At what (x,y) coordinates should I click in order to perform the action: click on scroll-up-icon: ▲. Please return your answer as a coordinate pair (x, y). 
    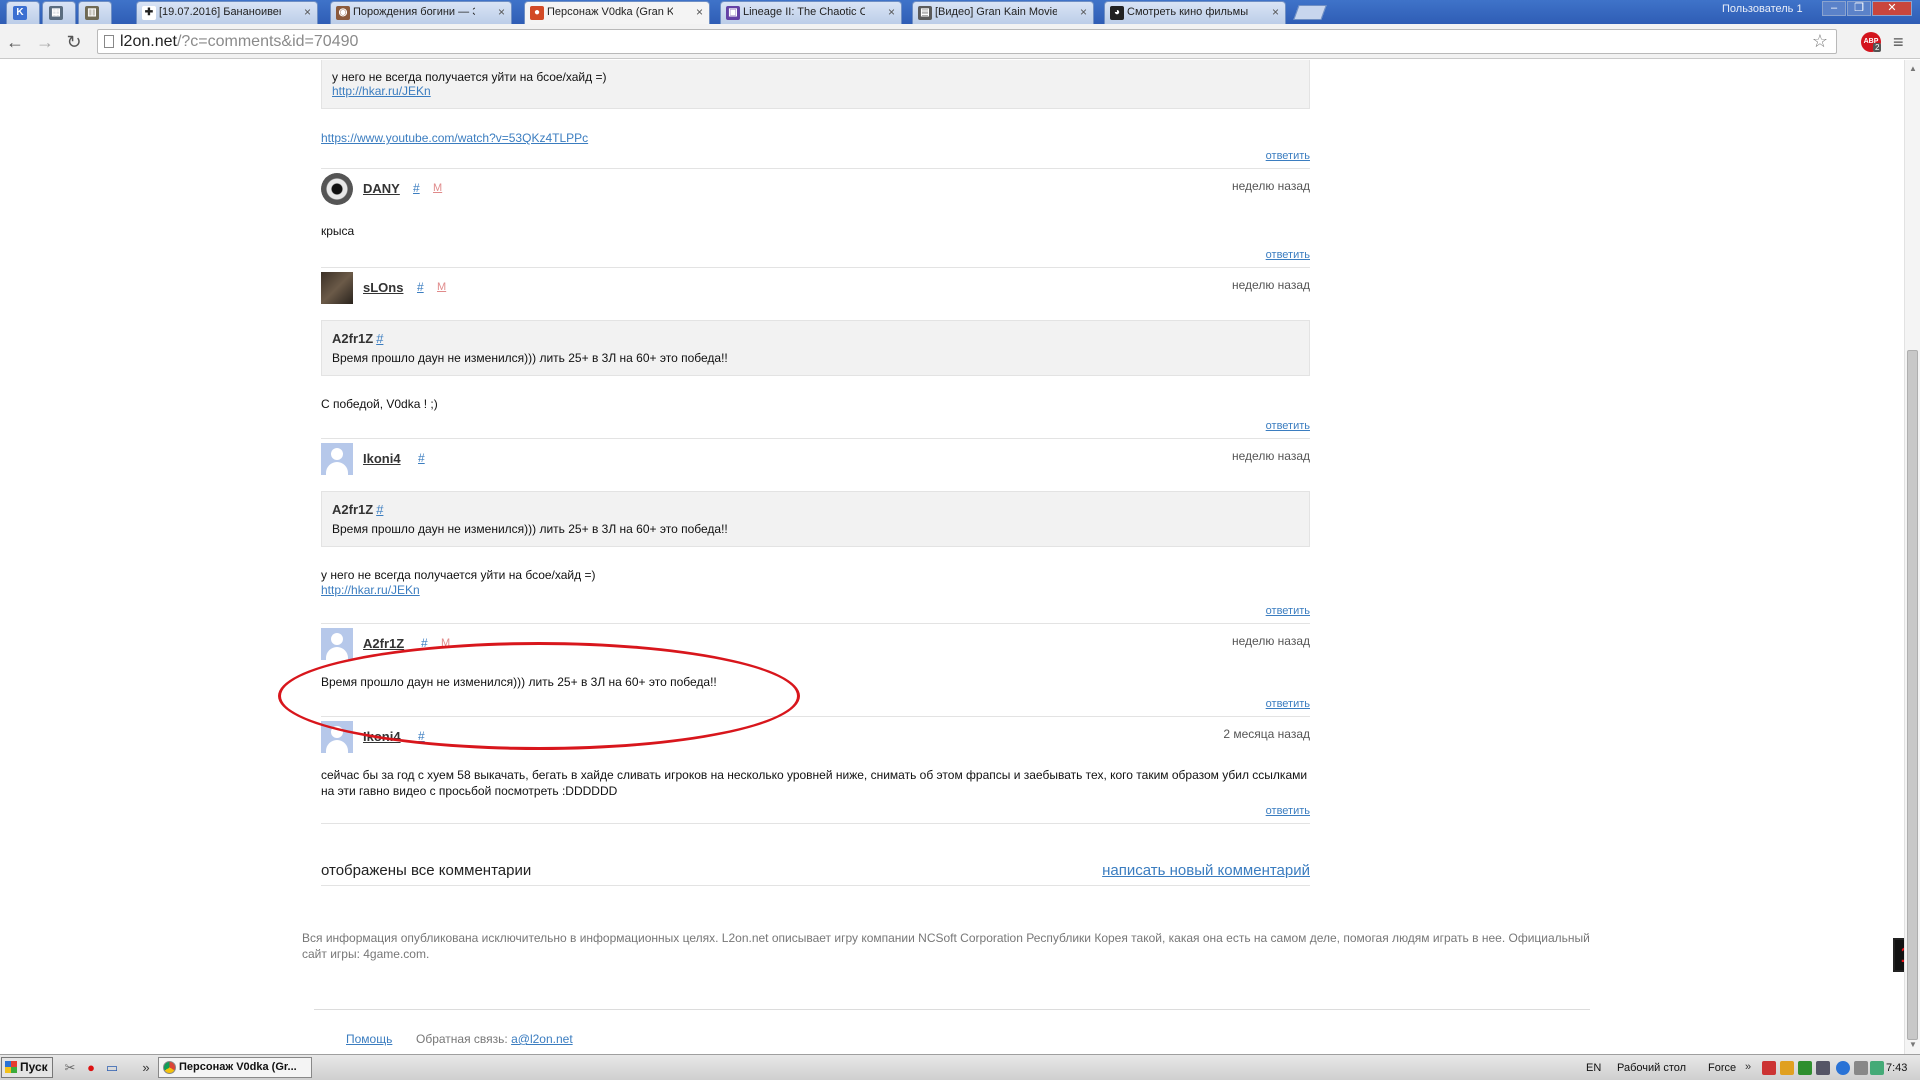
    Looking at the image, I should click on (1913, 68).